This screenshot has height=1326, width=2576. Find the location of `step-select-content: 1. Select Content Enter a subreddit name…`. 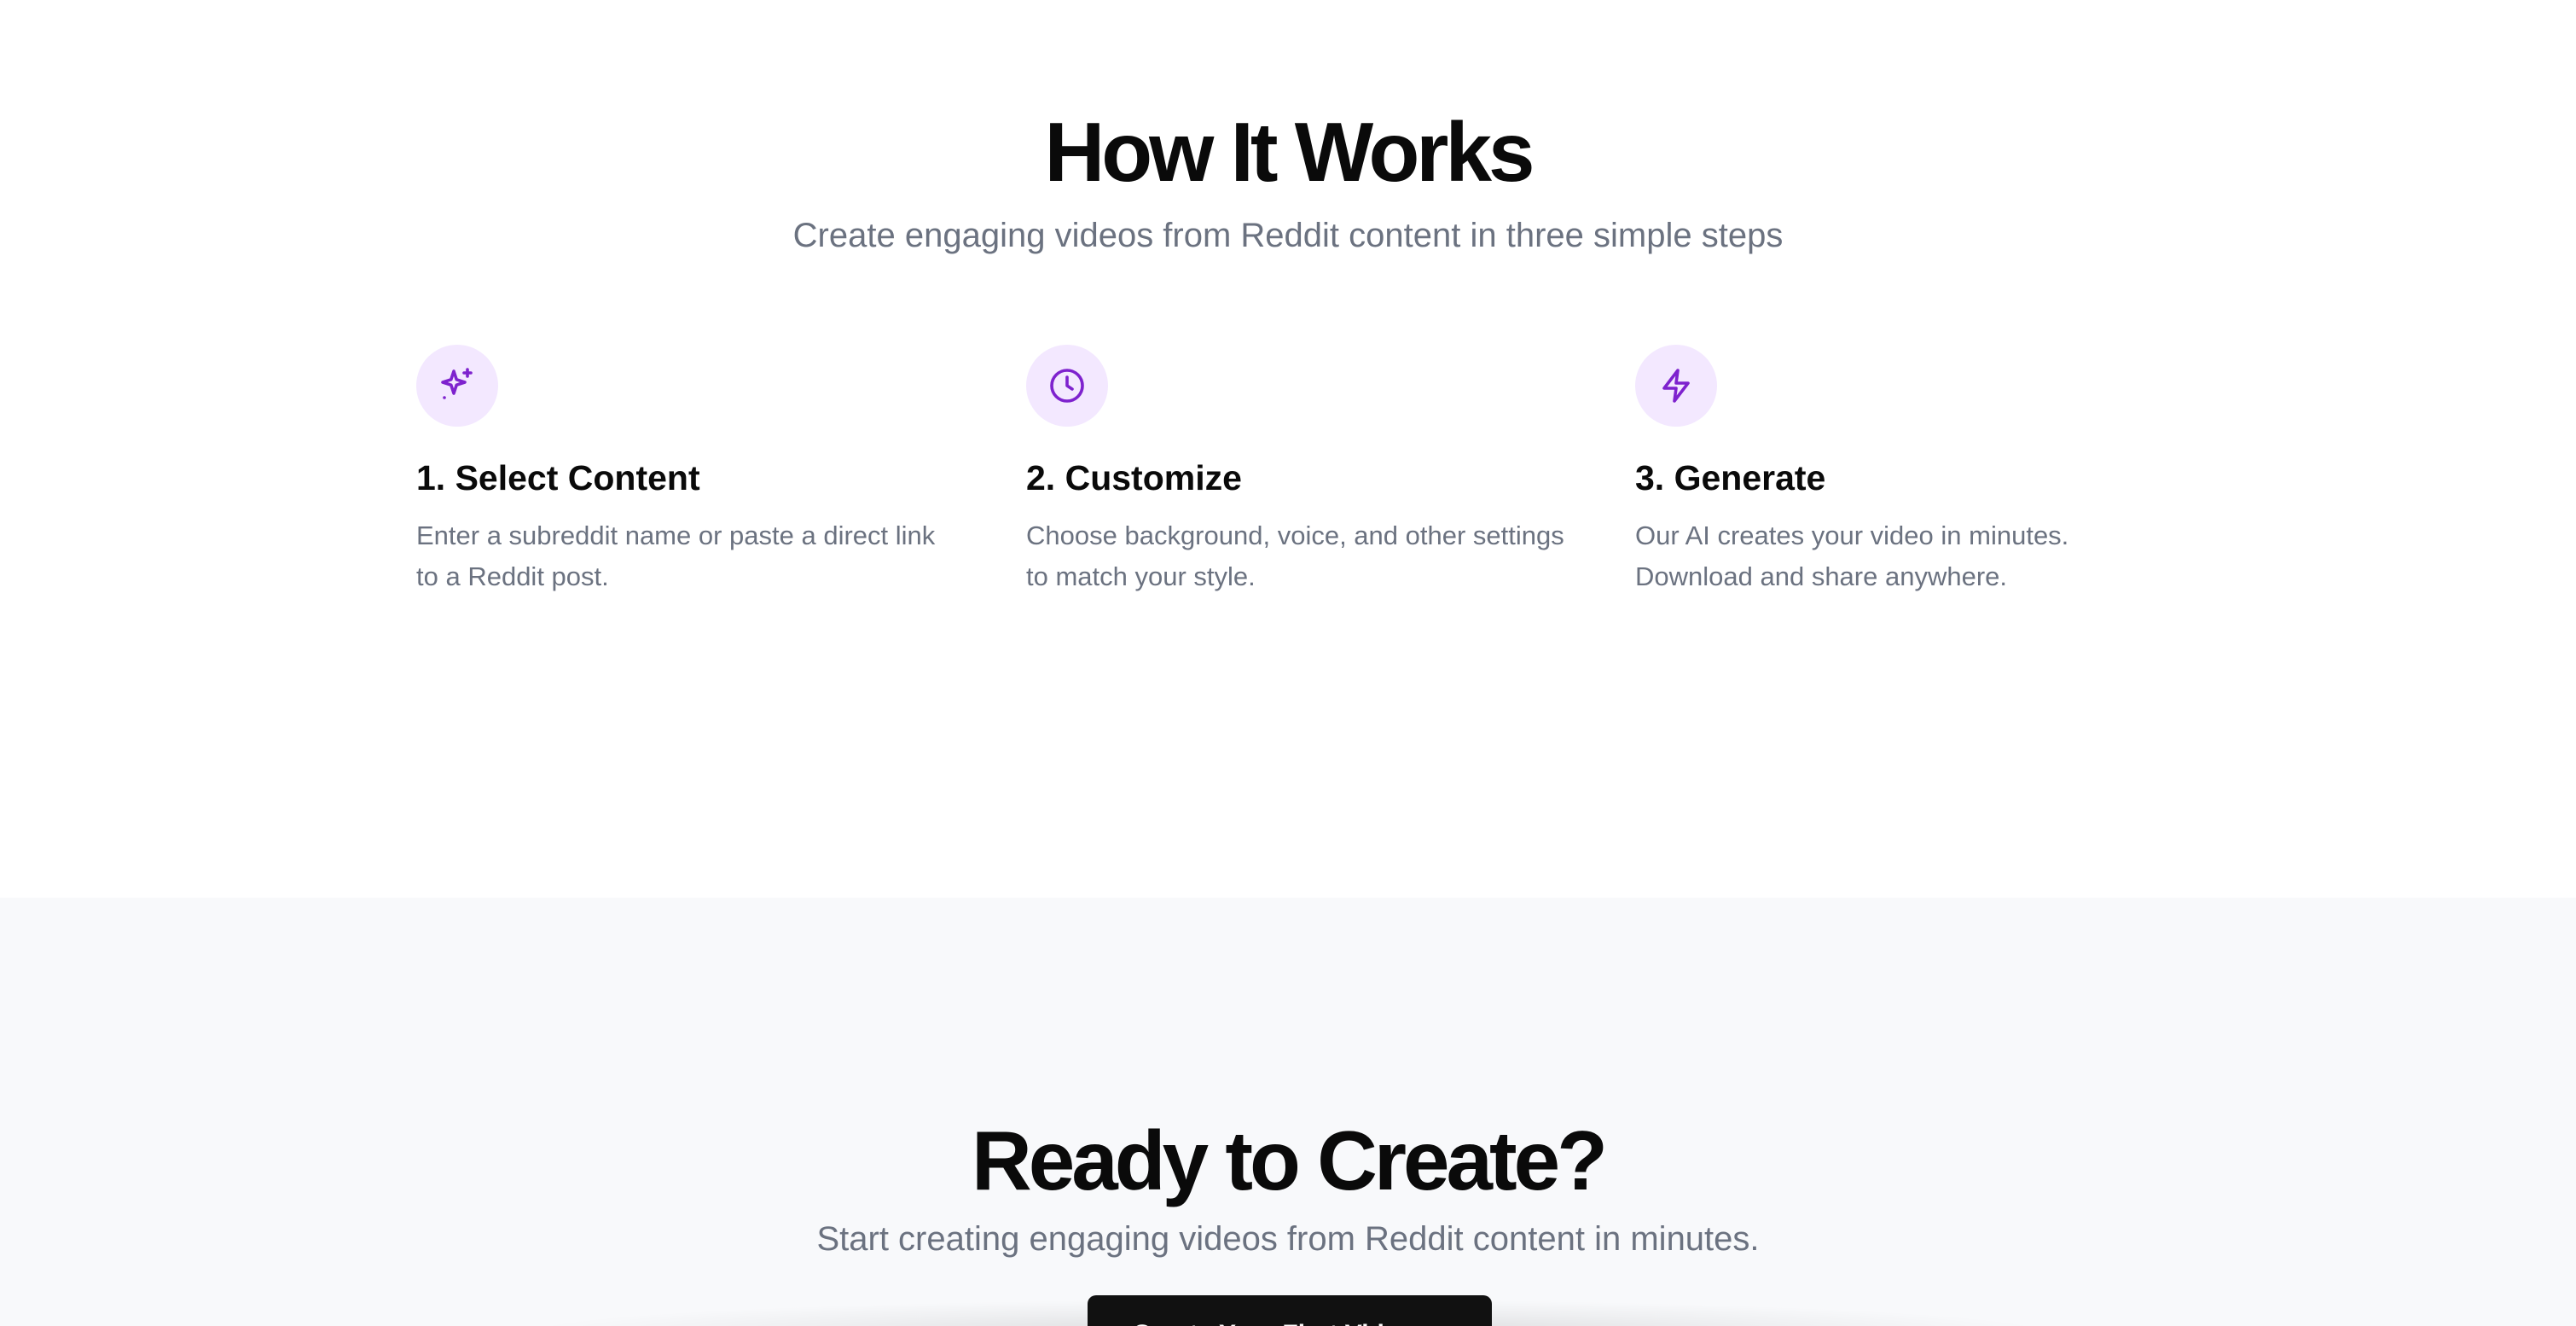

step-select-content: 1. Select Content Enter a subreddit name… is located at coordinates (689, 468).